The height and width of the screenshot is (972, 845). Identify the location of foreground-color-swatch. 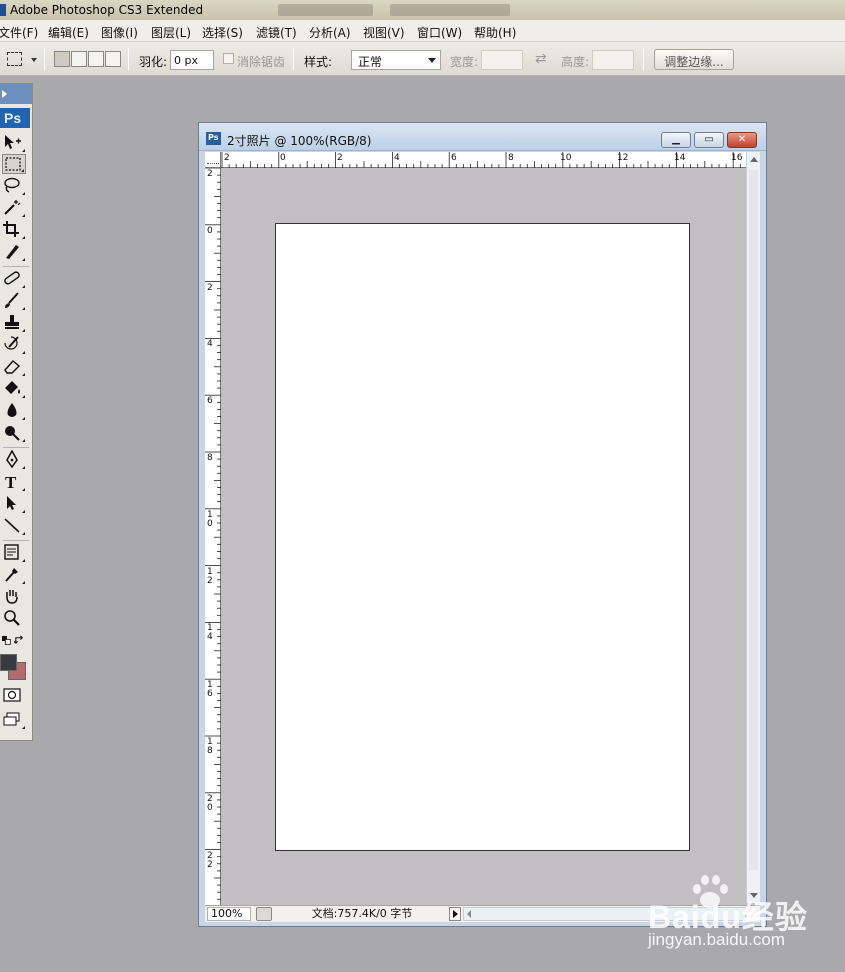
(8, 662).